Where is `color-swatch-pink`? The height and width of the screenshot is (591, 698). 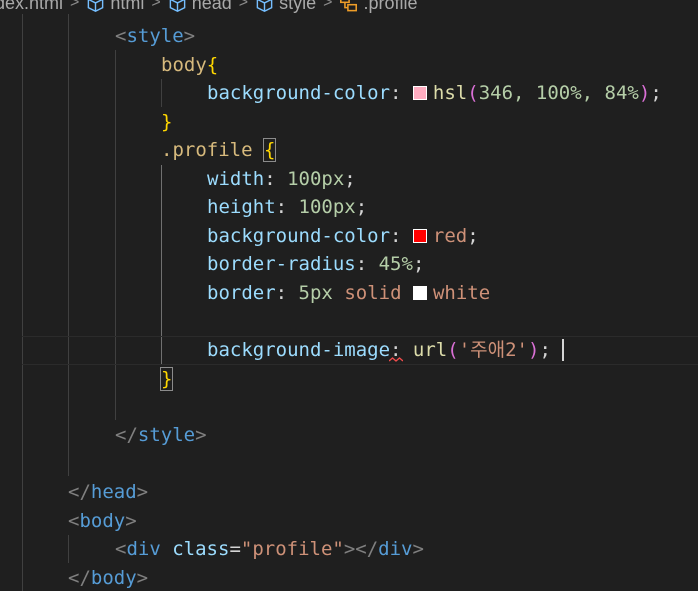 color-swatch-pink is located at coordinates (419, 93).